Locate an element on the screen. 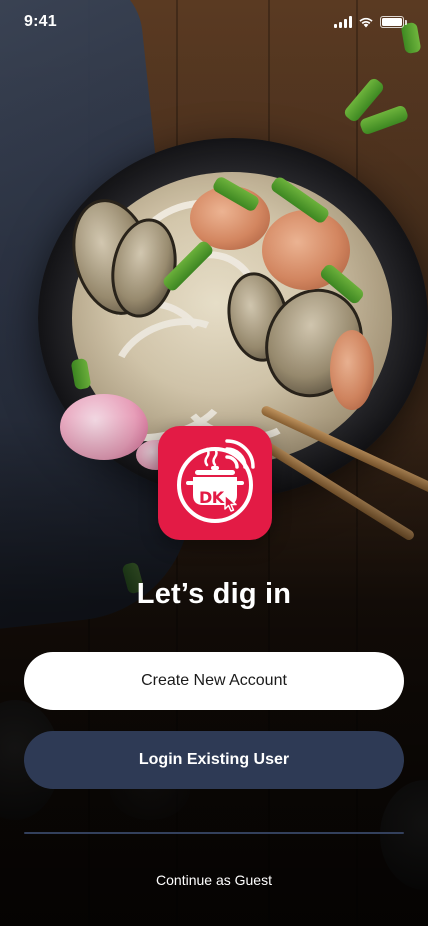  logo-text: DK is located at coordinates (211, 497).